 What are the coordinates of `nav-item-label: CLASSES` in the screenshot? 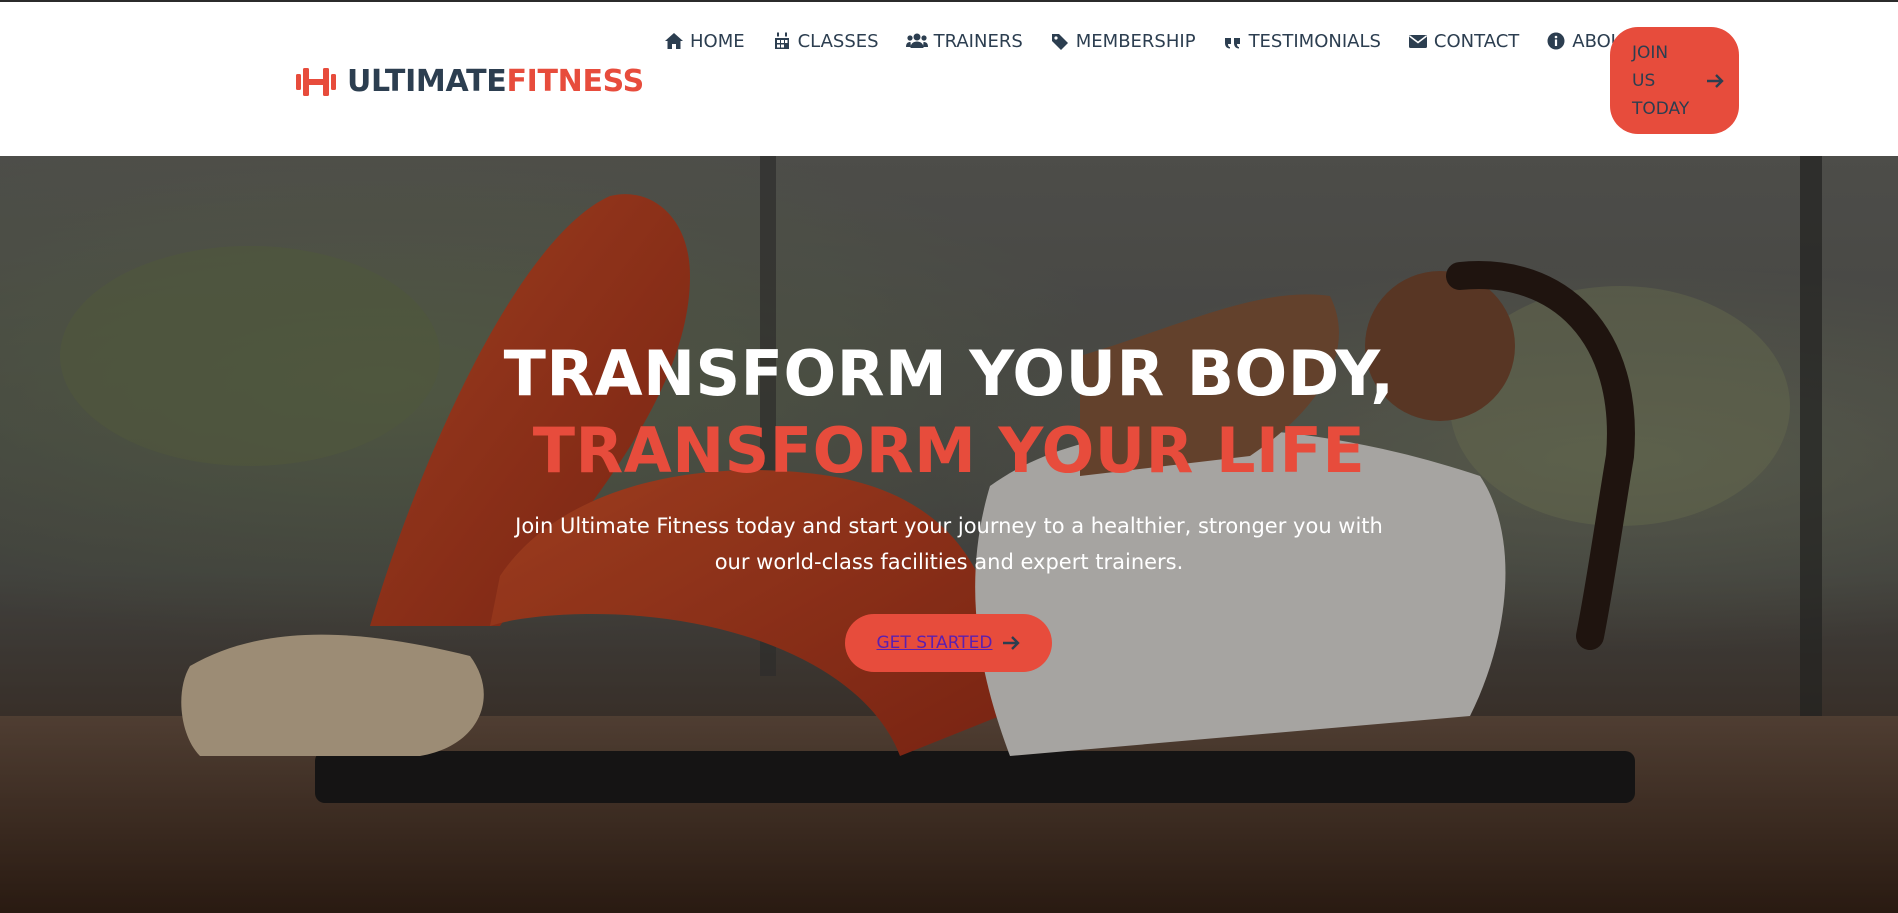 It's located at (838, 41).